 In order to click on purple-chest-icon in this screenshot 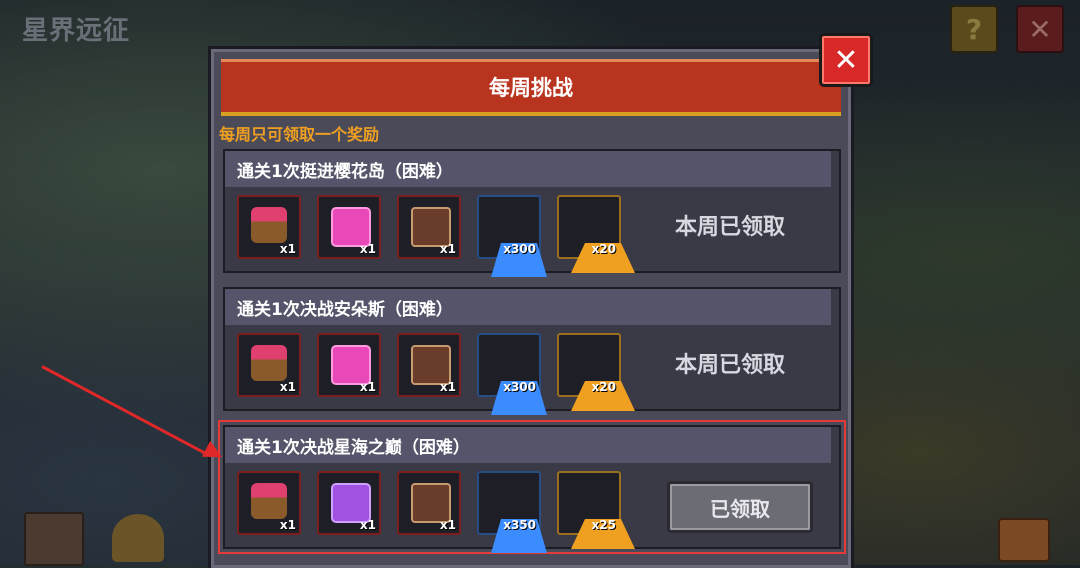, I will do `click(351, 503)`.